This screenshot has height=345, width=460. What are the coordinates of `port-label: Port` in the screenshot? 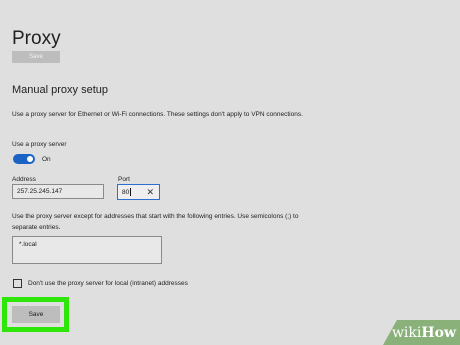 It's located at (124, 179).